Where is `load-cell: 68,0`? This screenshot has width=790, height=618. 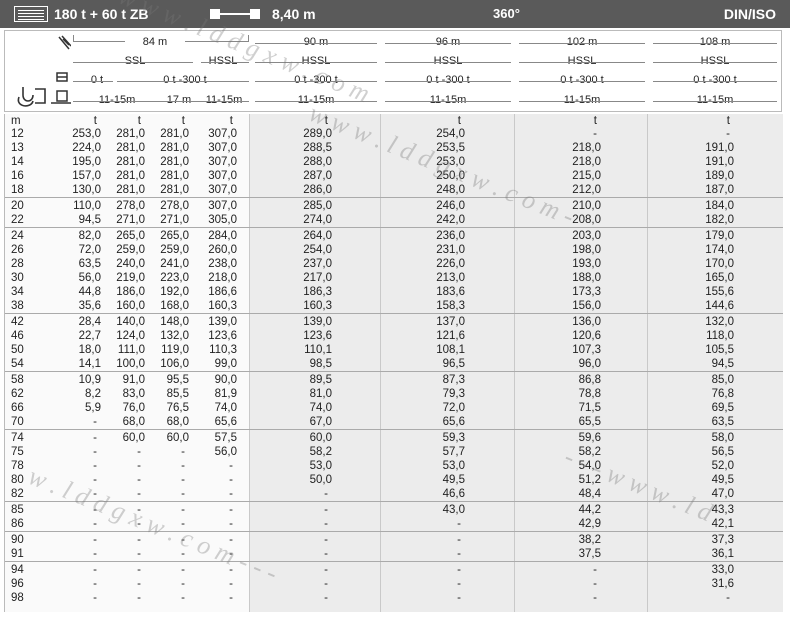
load-cell: 68,0 is located at coordinates (177, 422).